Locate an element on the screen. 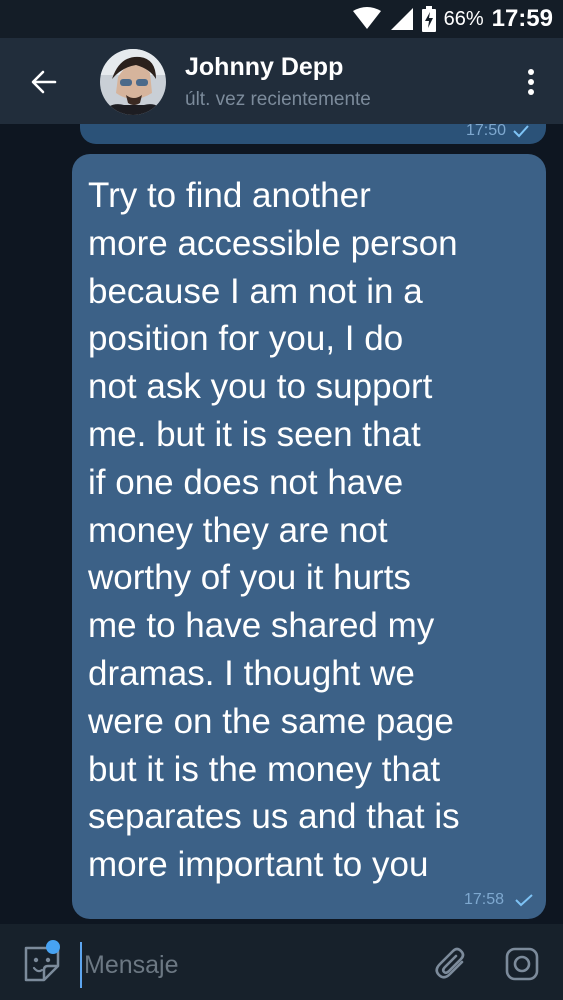 This screenshot has height=1000, width=563. message-line: if one does not have is located at coordinates (246, 482).